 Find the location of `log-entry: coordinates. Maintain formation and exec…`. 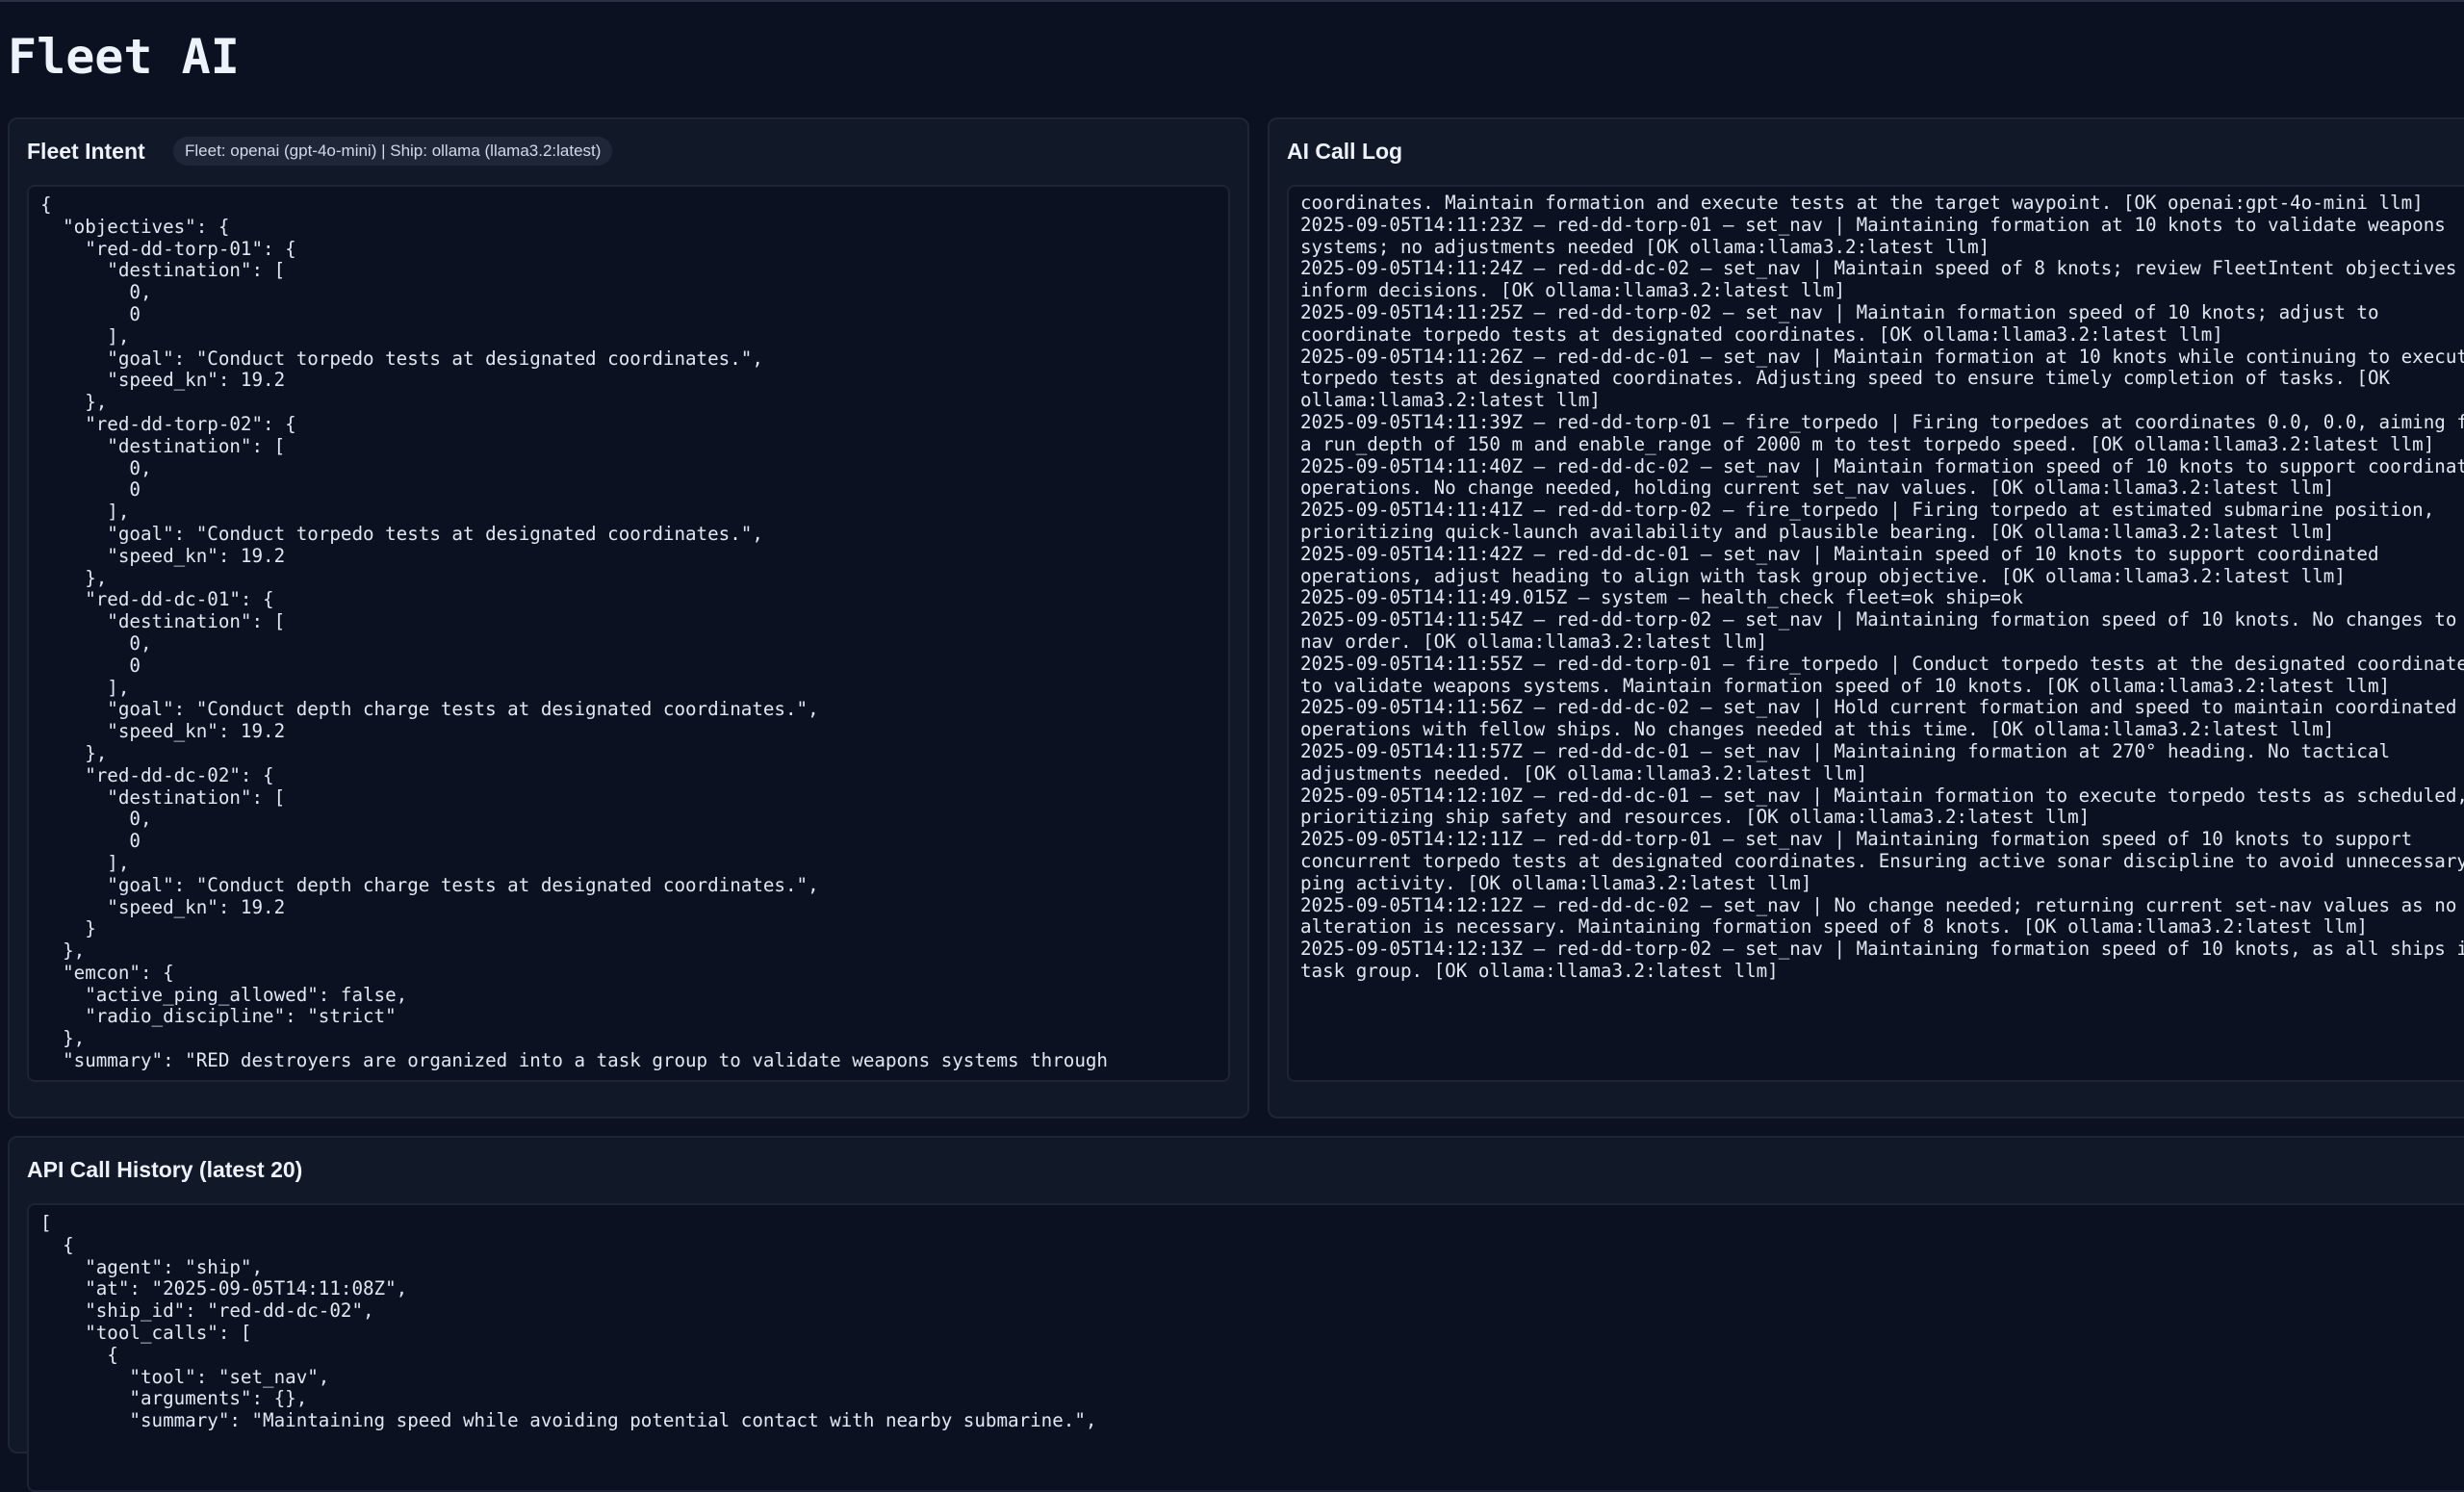

log-entry: coordinates. Maintain formation and exec… is located at coordinates (1862, 203).